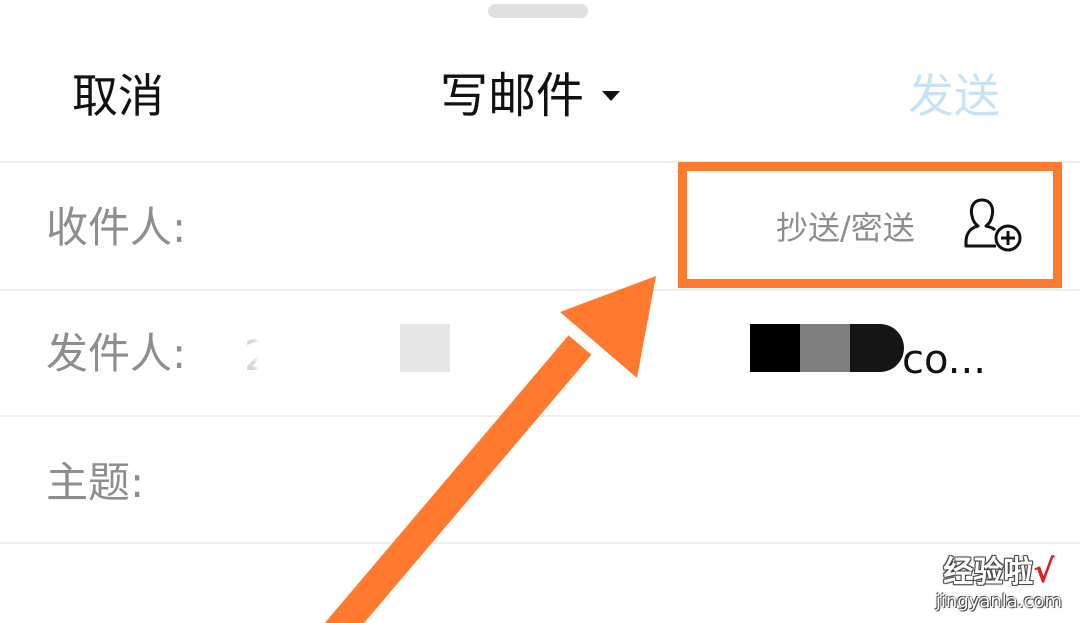 The width and height of the screenshot is (1080, 623). Describe the element at coordinates (845, 228) in the screenshot. I see `cc-bcc-button: 抄送/密送` at that location.